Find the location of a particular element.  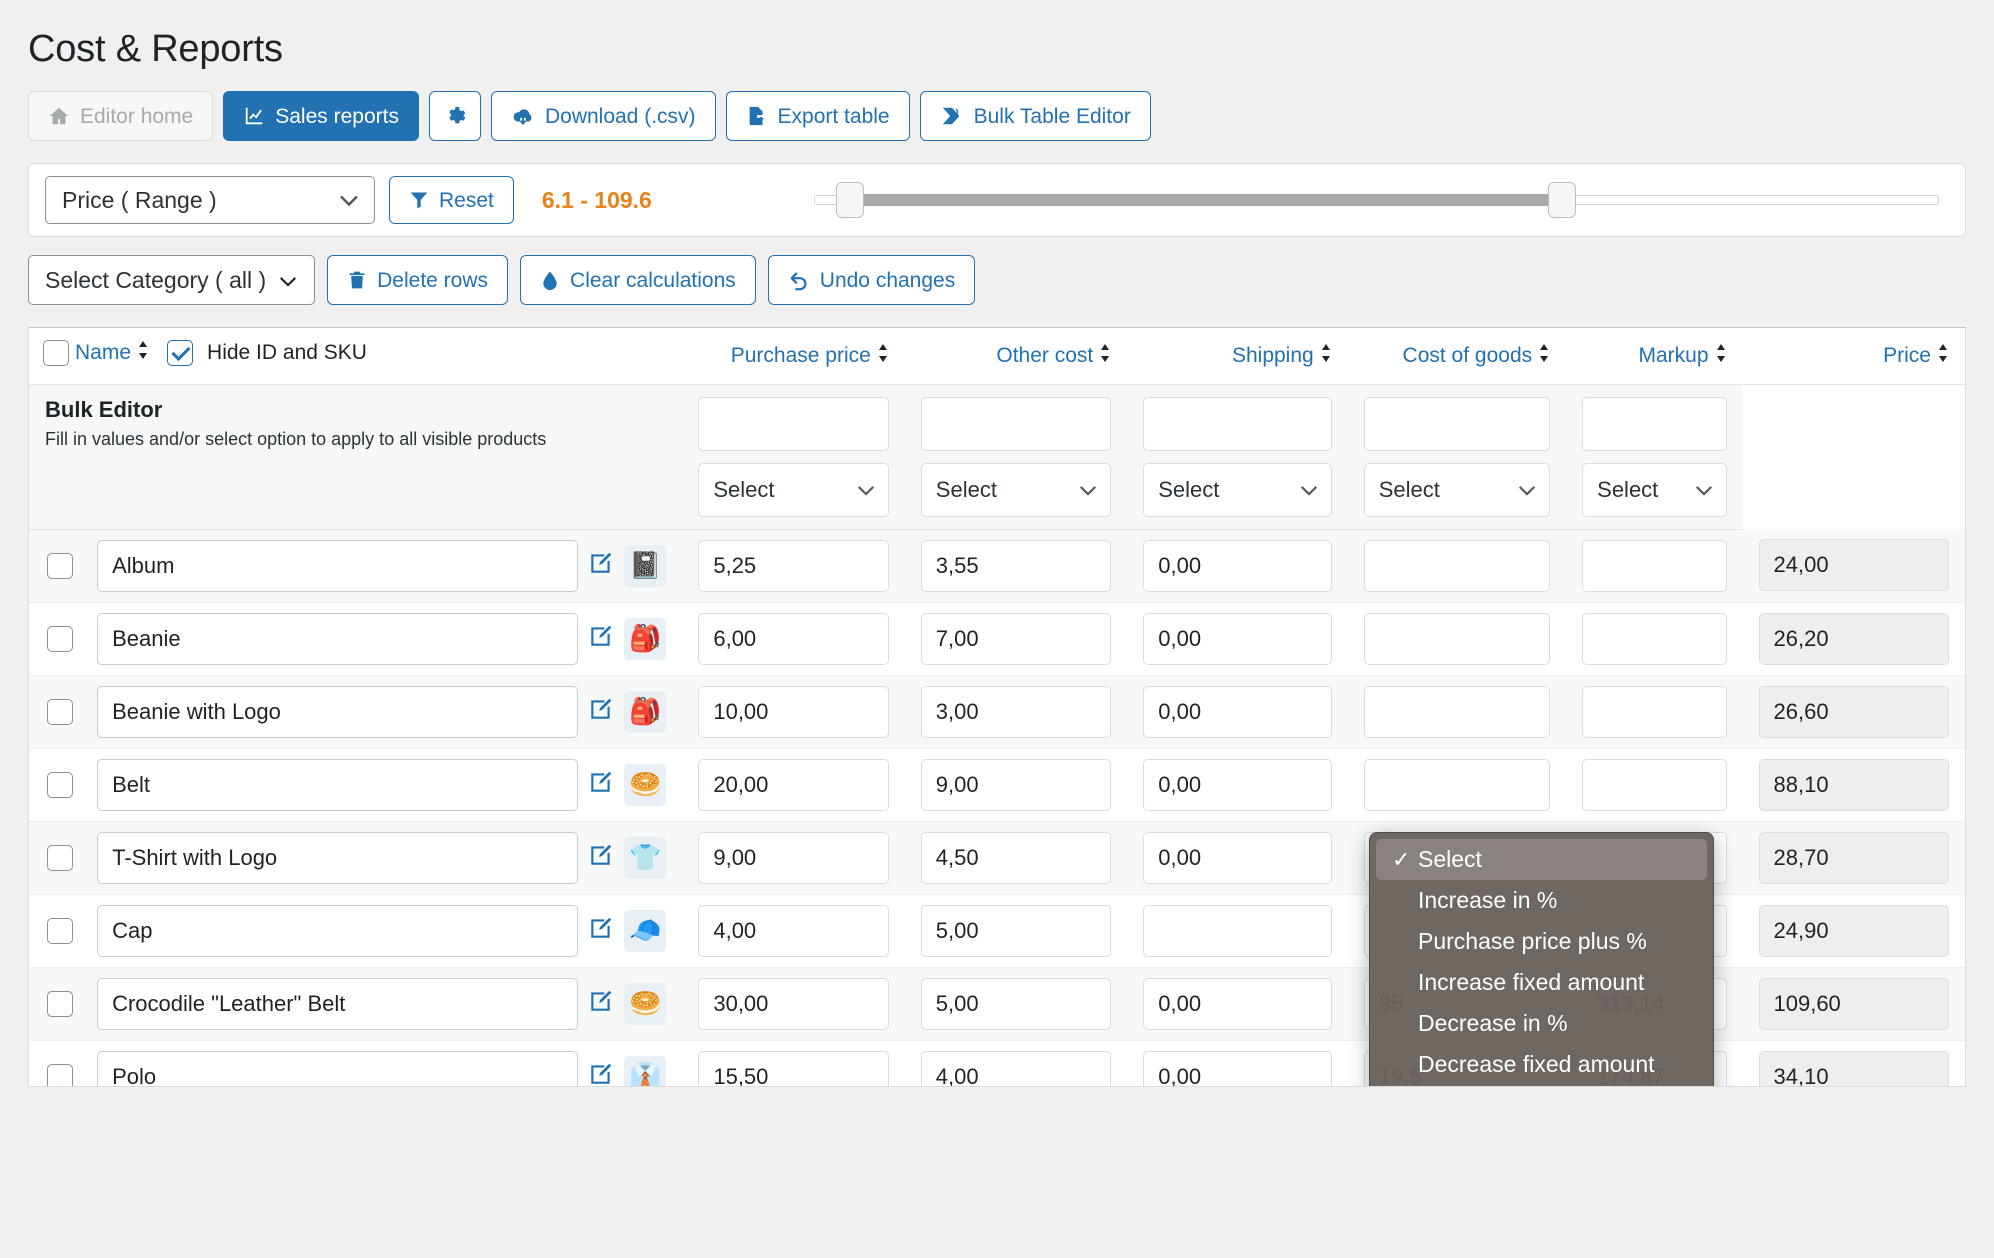

dropdown-option: Increase fixed amount is located at coordinates (1541, 982).